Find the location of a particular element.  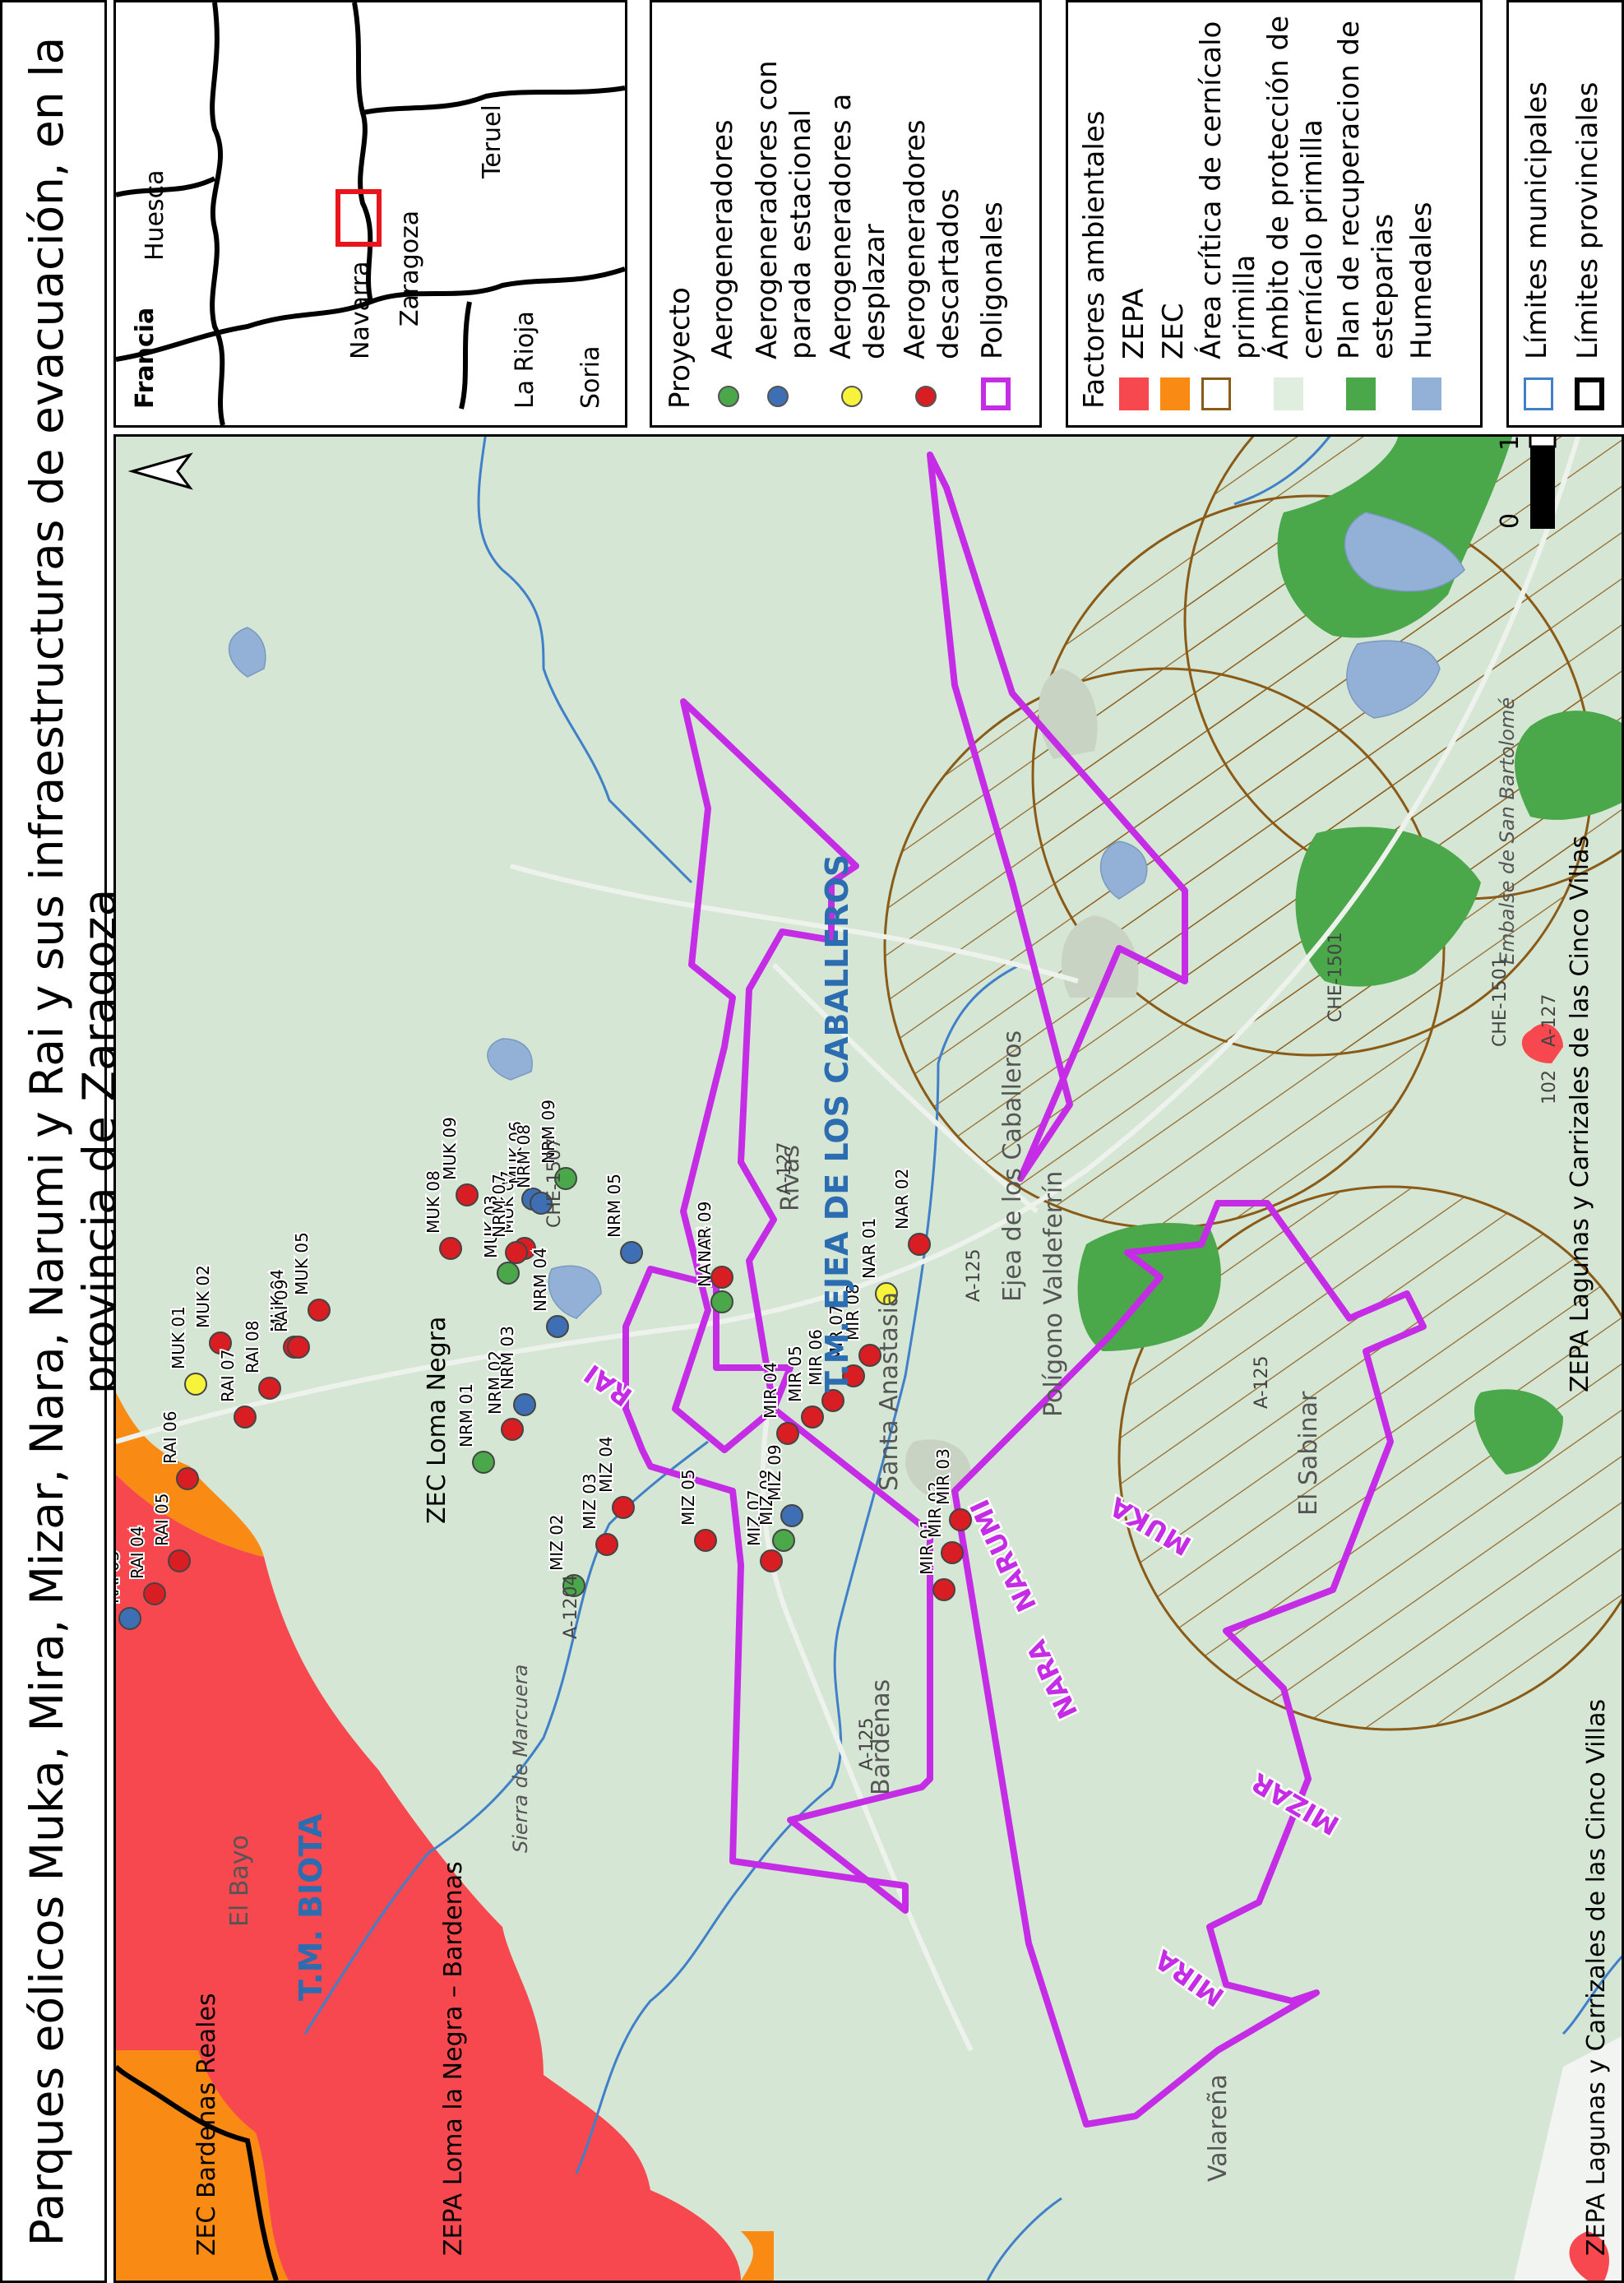

inset-map-canvas is located at coordinates (370, 214).